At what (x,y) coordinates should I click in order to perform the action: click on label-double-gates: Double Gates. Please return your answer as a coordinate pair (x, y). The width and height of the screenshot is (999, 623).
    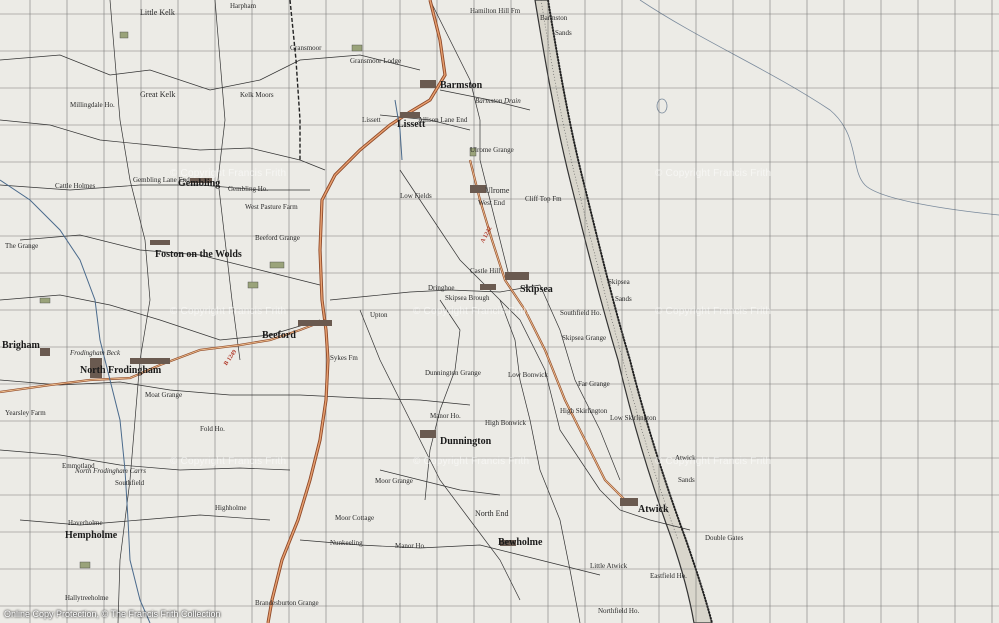
    Looking at the image, I should click on (724, 538).